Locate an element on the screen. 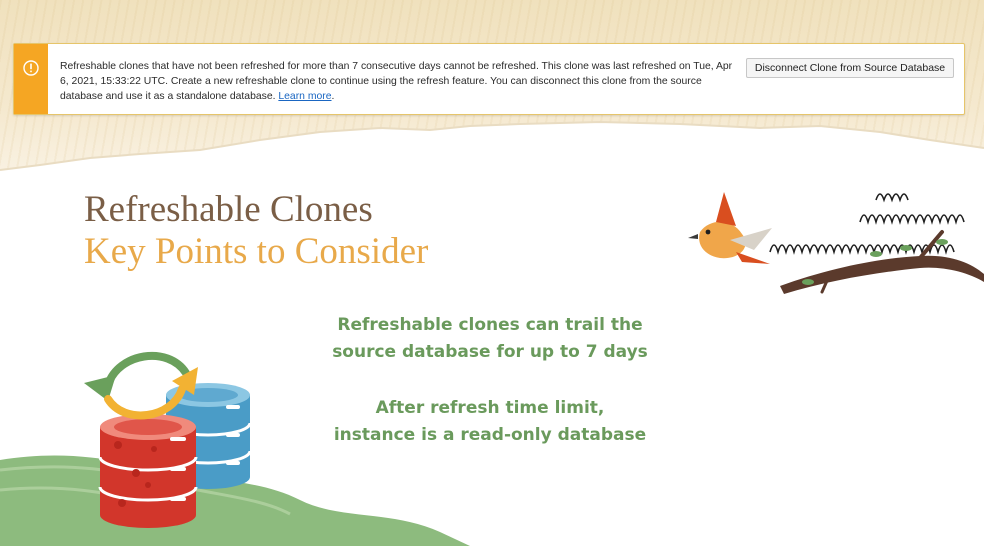  warning-icon is located at coordinates (31, 68).